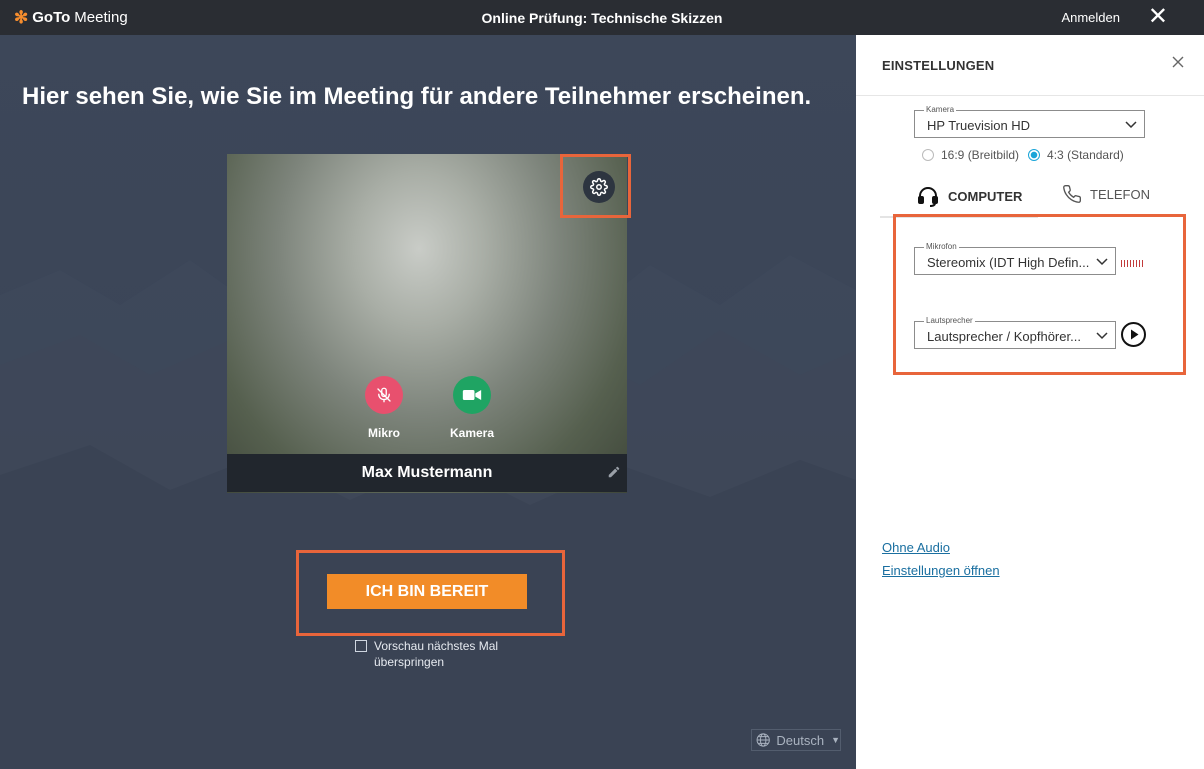  I want to click on gear-icon, so click(599, 187).